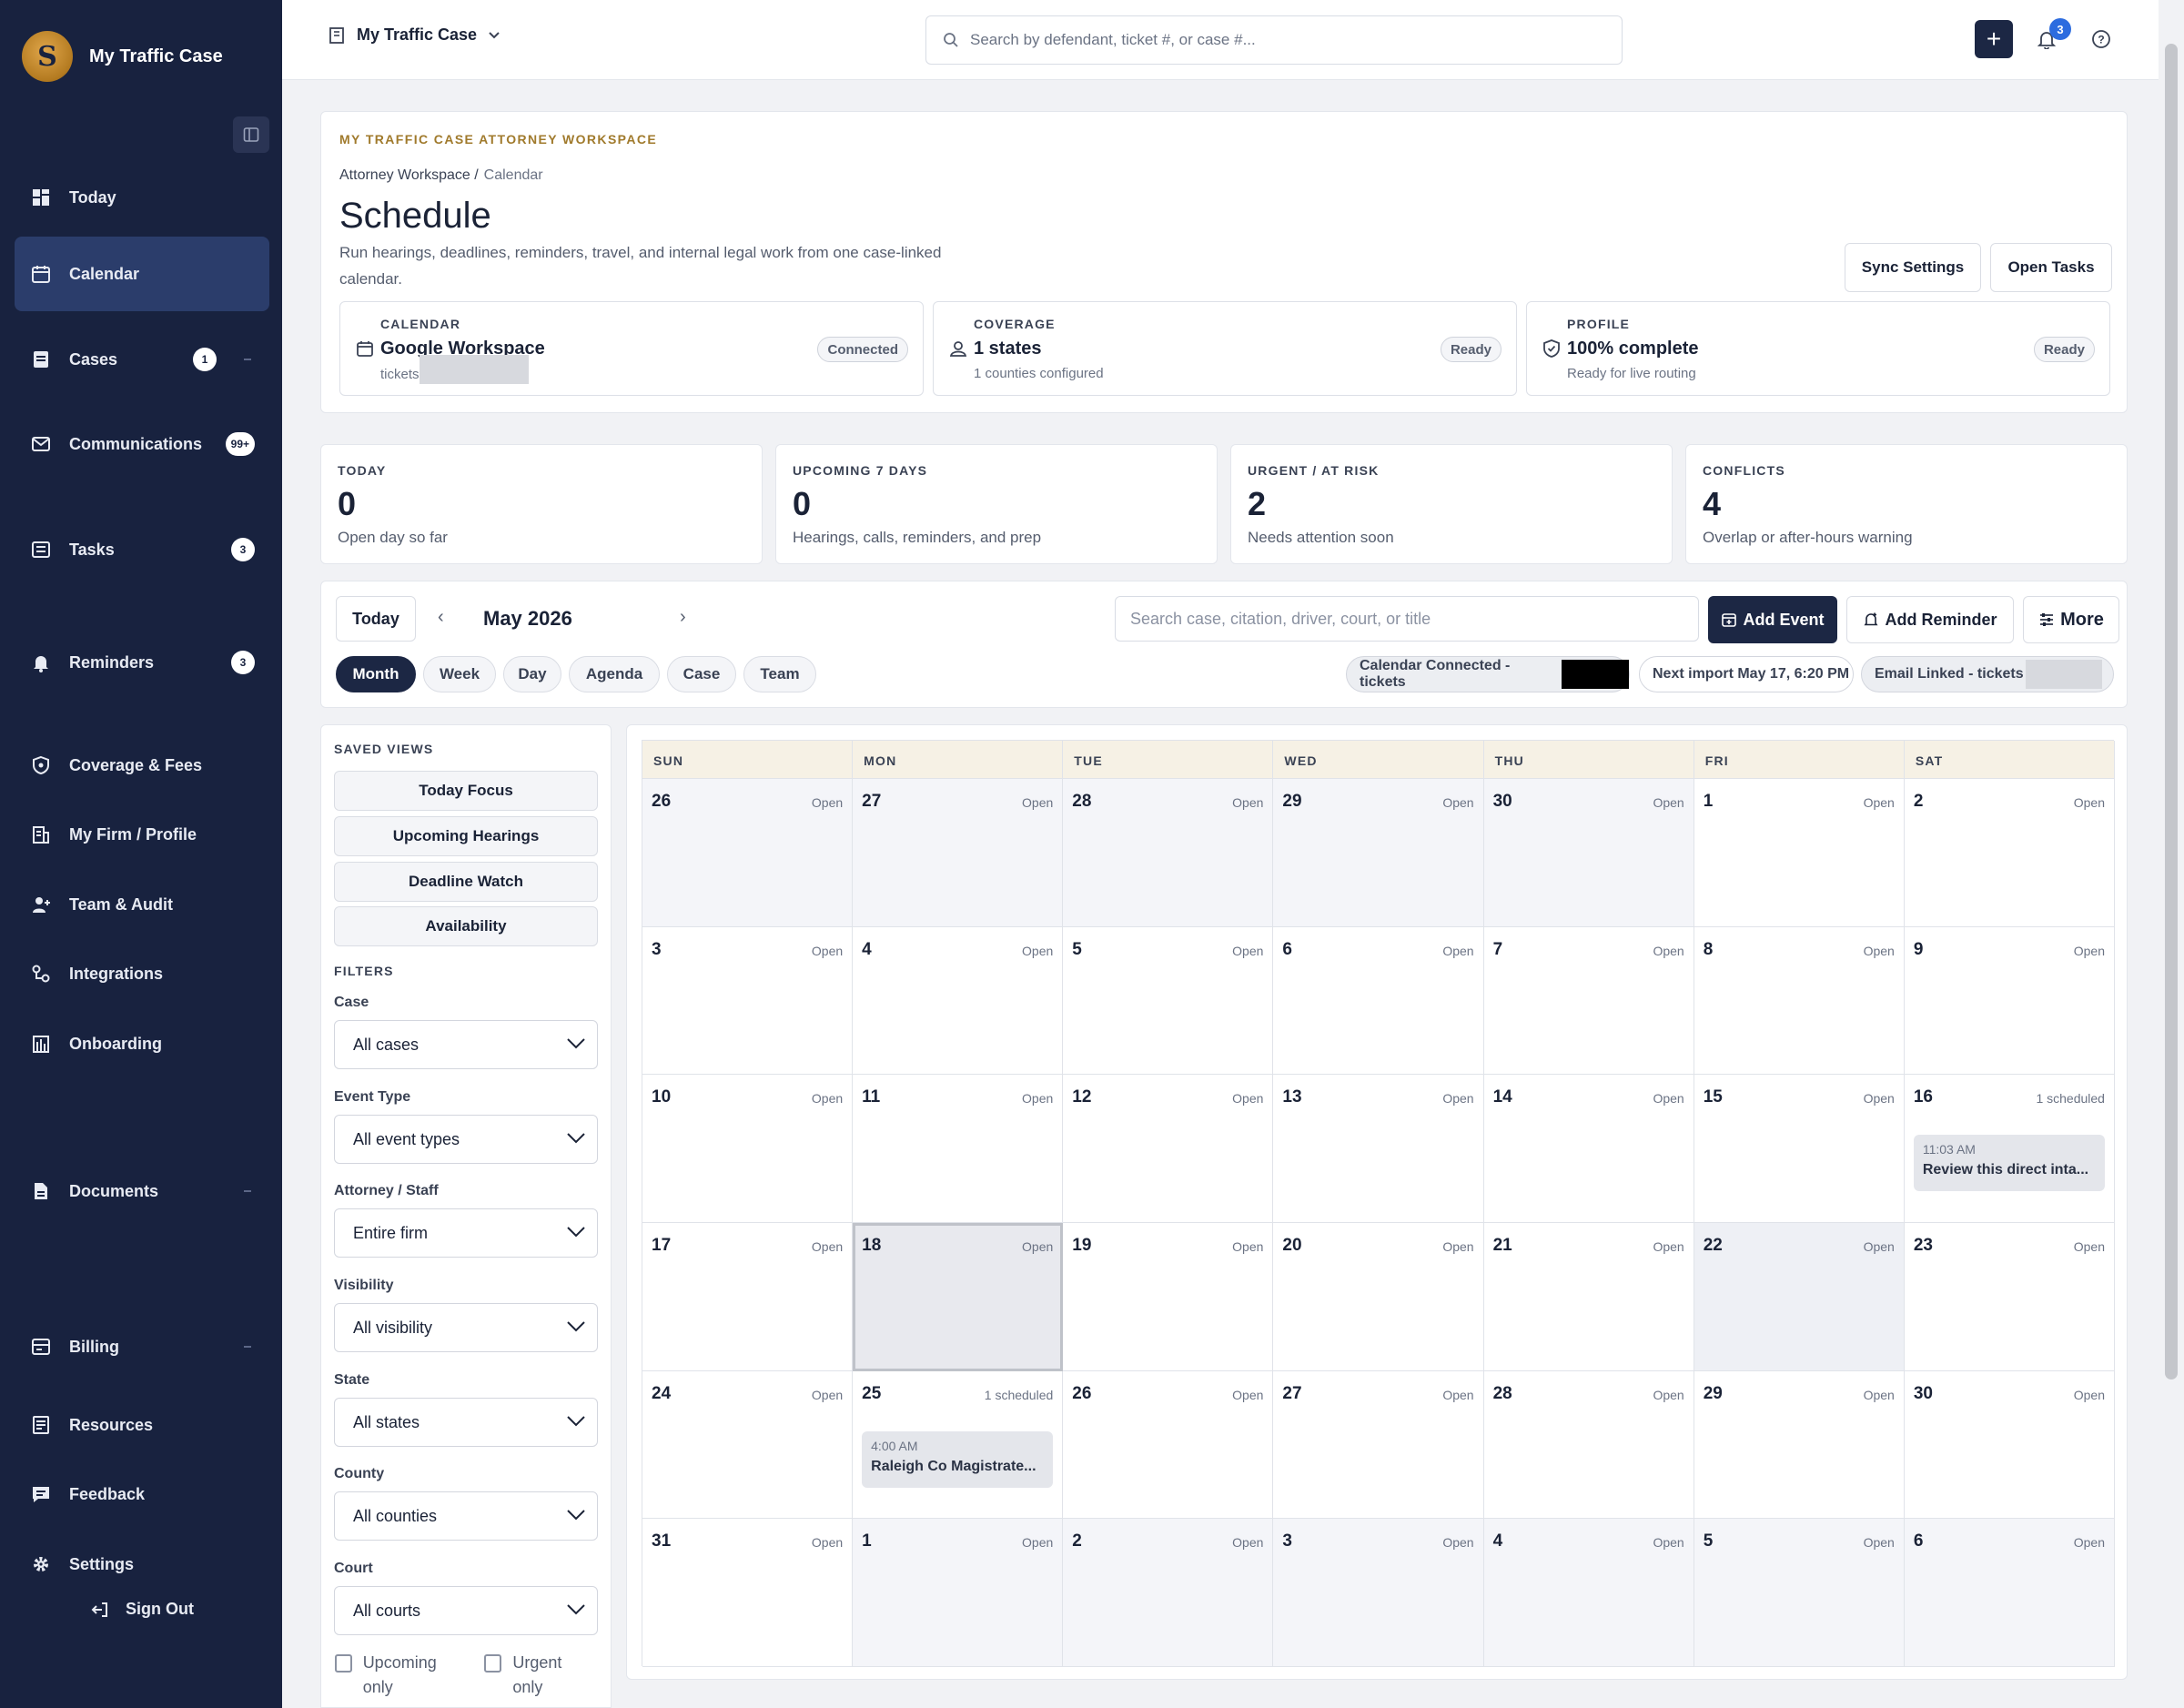  I want to click on calendar-day-cell: 23 Open, so click(2010, 1297).